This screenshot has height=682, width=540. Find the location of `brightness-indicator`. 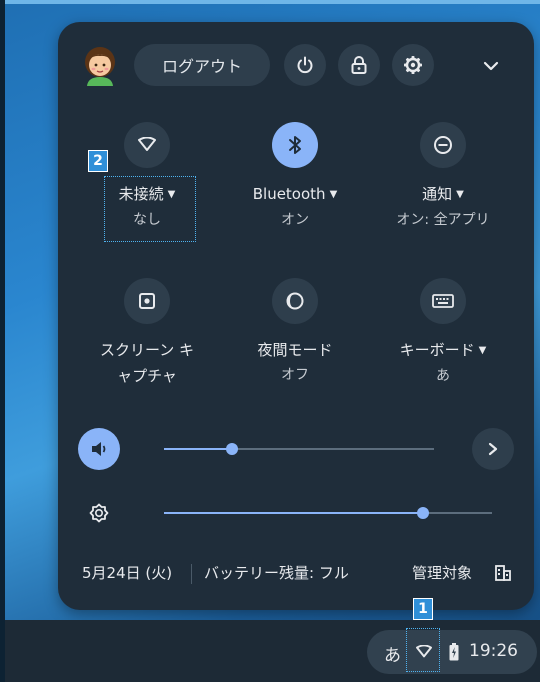

brightness-indicator is located at coordinates (99, 513).